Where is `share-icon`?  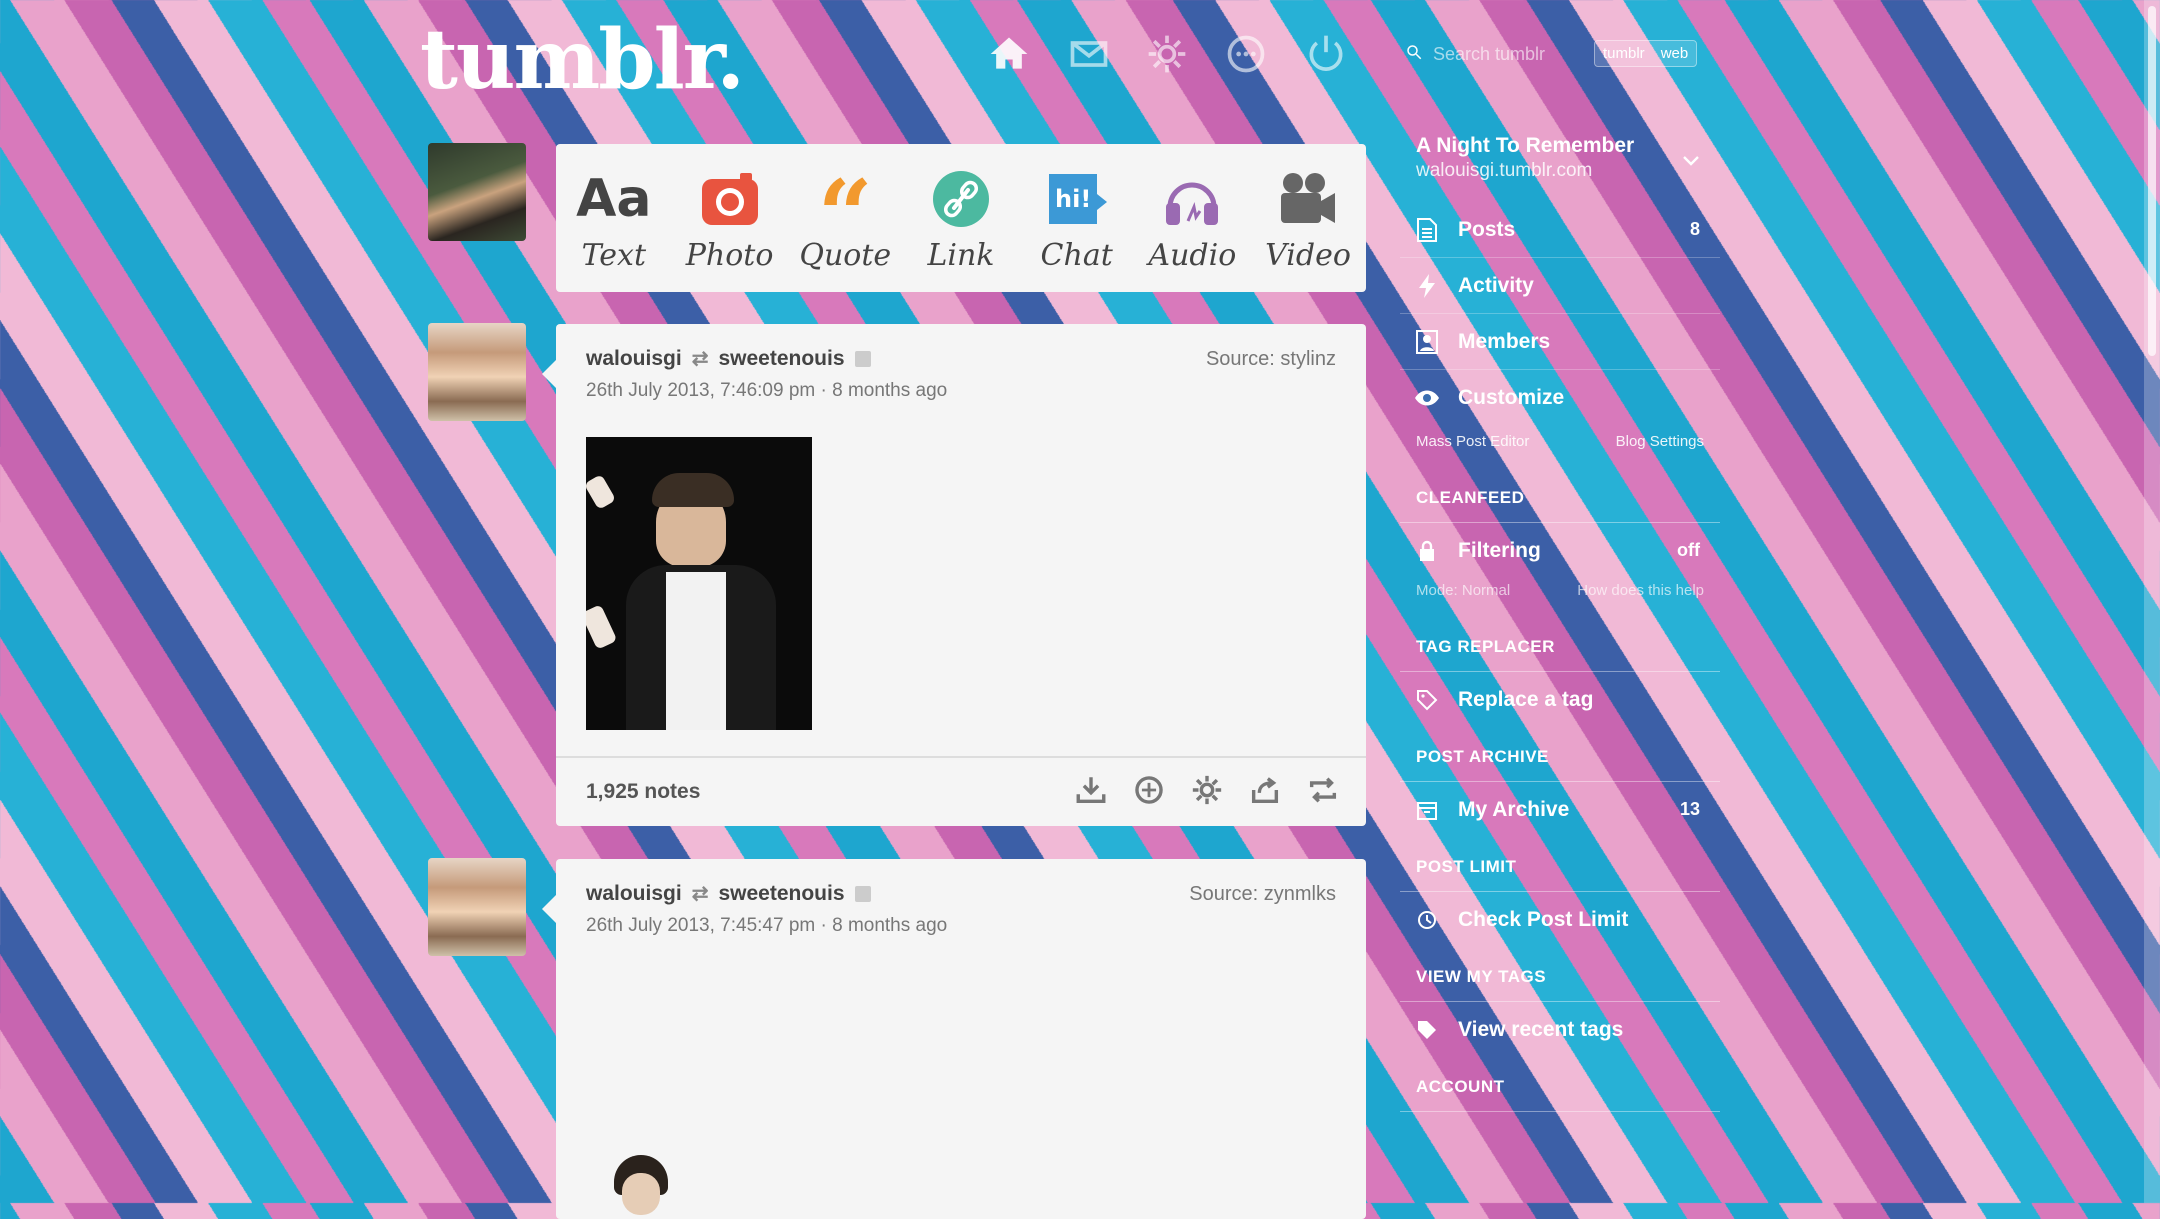
share-icon is located at coordinates (1265, 792).